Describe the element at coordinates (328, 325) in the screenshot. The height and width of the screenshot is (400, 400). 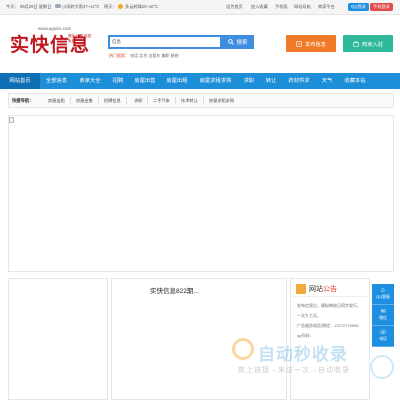
I see `notice-line: 广告服务电话/微信：13772770000` at that location.